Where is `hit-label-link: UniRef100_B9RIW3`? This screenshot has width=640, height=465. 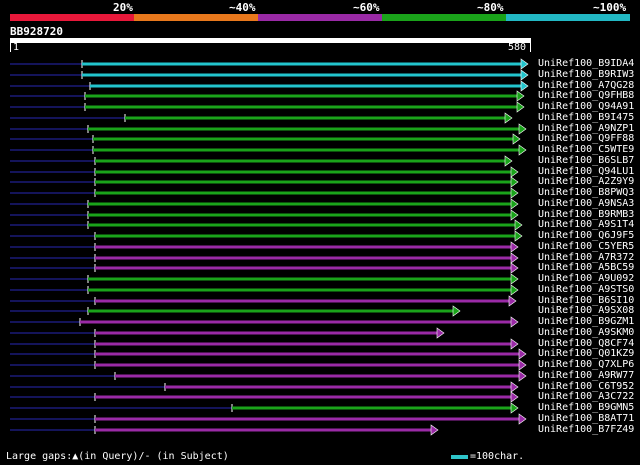 hit-label-link: UniRef100_B9RIW3 is located at coordinates (586, 74).